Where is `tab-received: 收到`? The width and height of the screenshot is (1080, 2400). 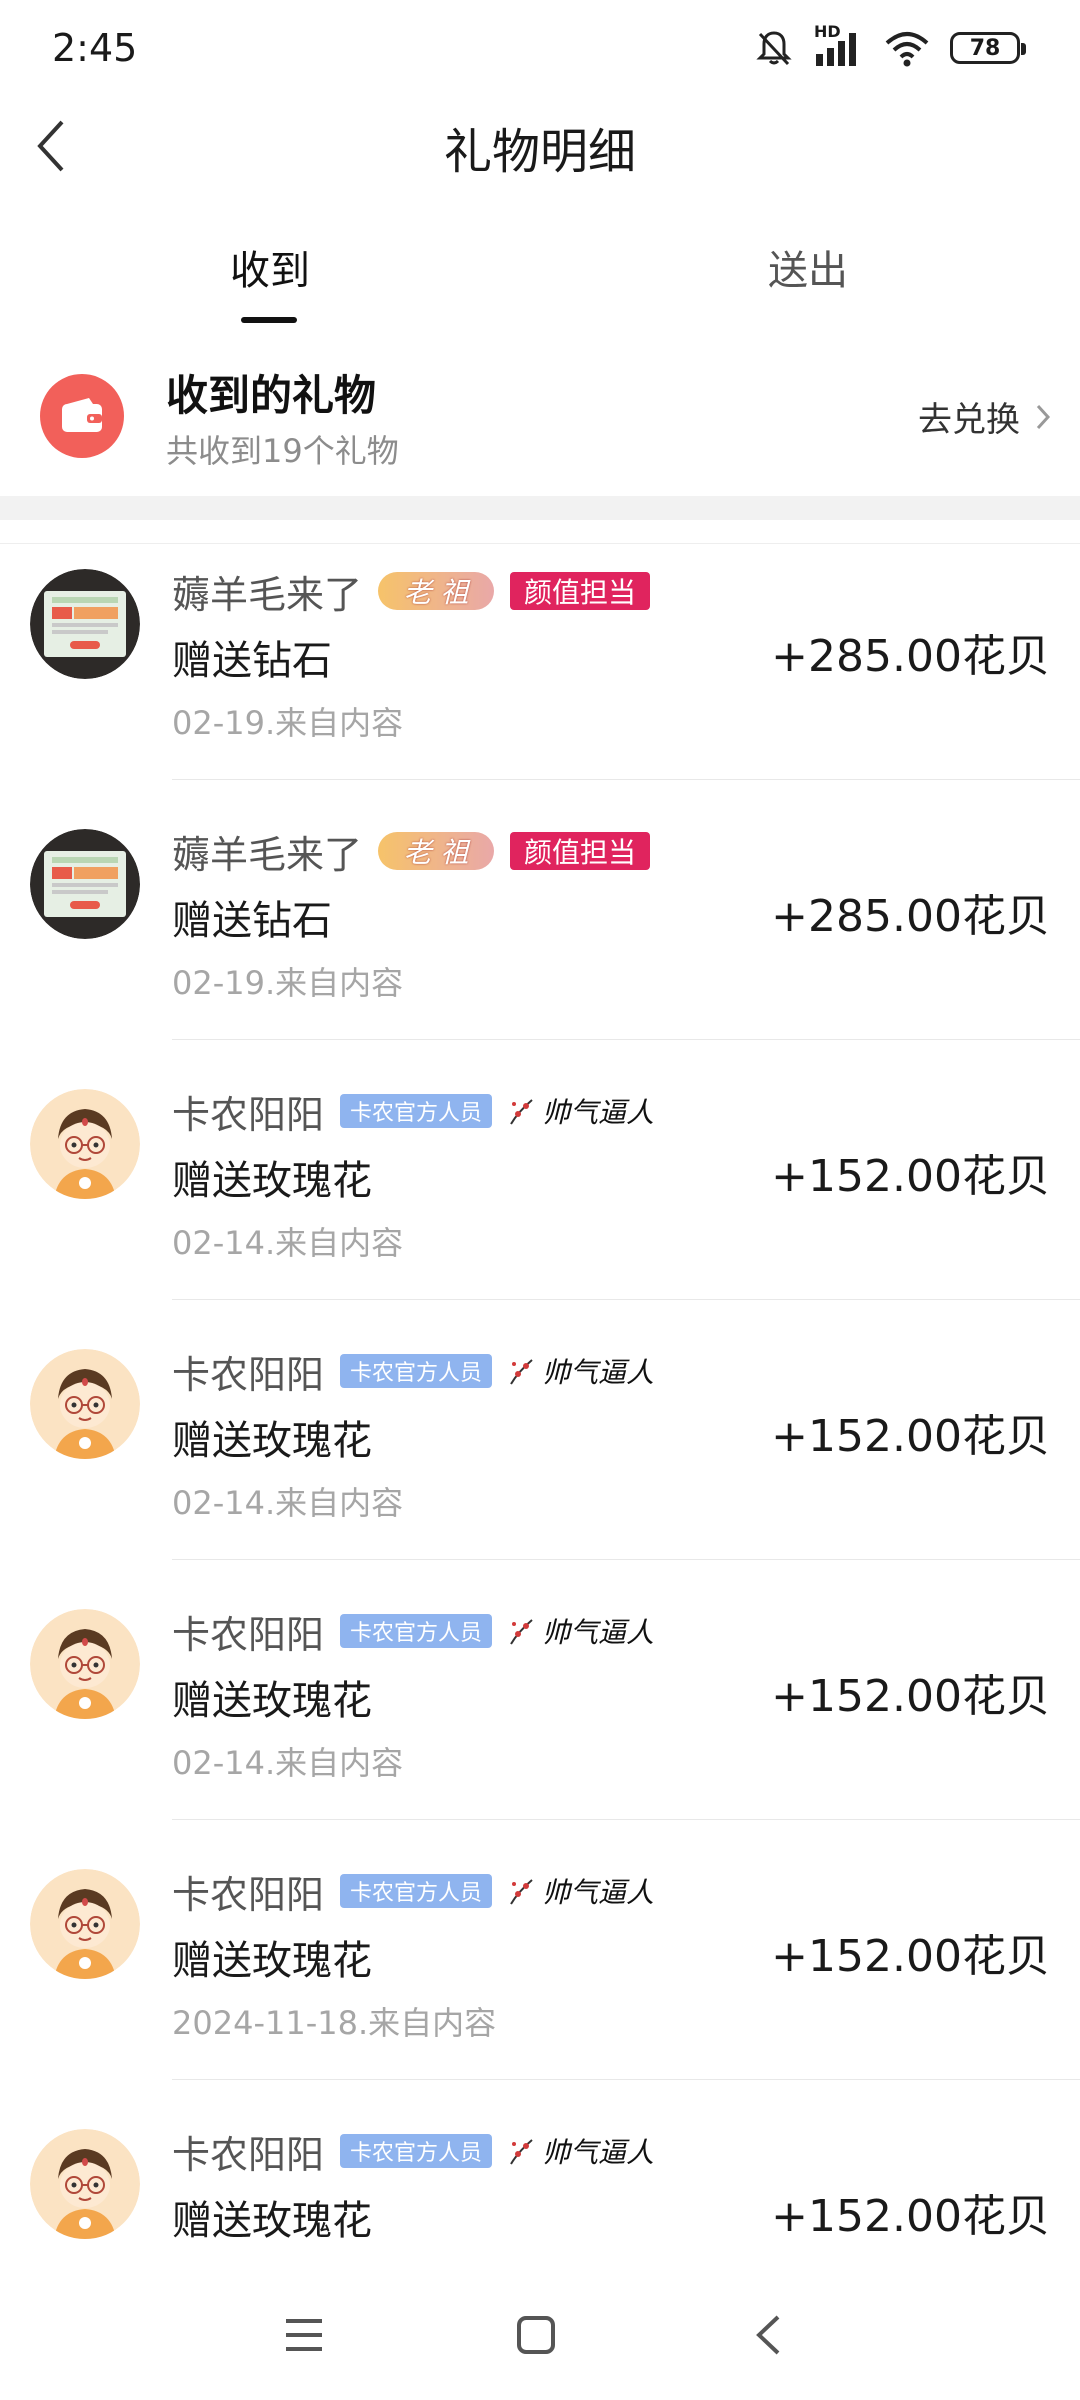
tab-received: 收到 is located at coordinates (270, 267).